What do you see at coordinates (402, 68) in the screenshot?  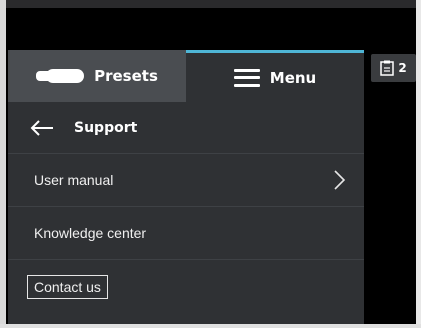 I see `badge-count: 2` at bounding box center [402, 68].